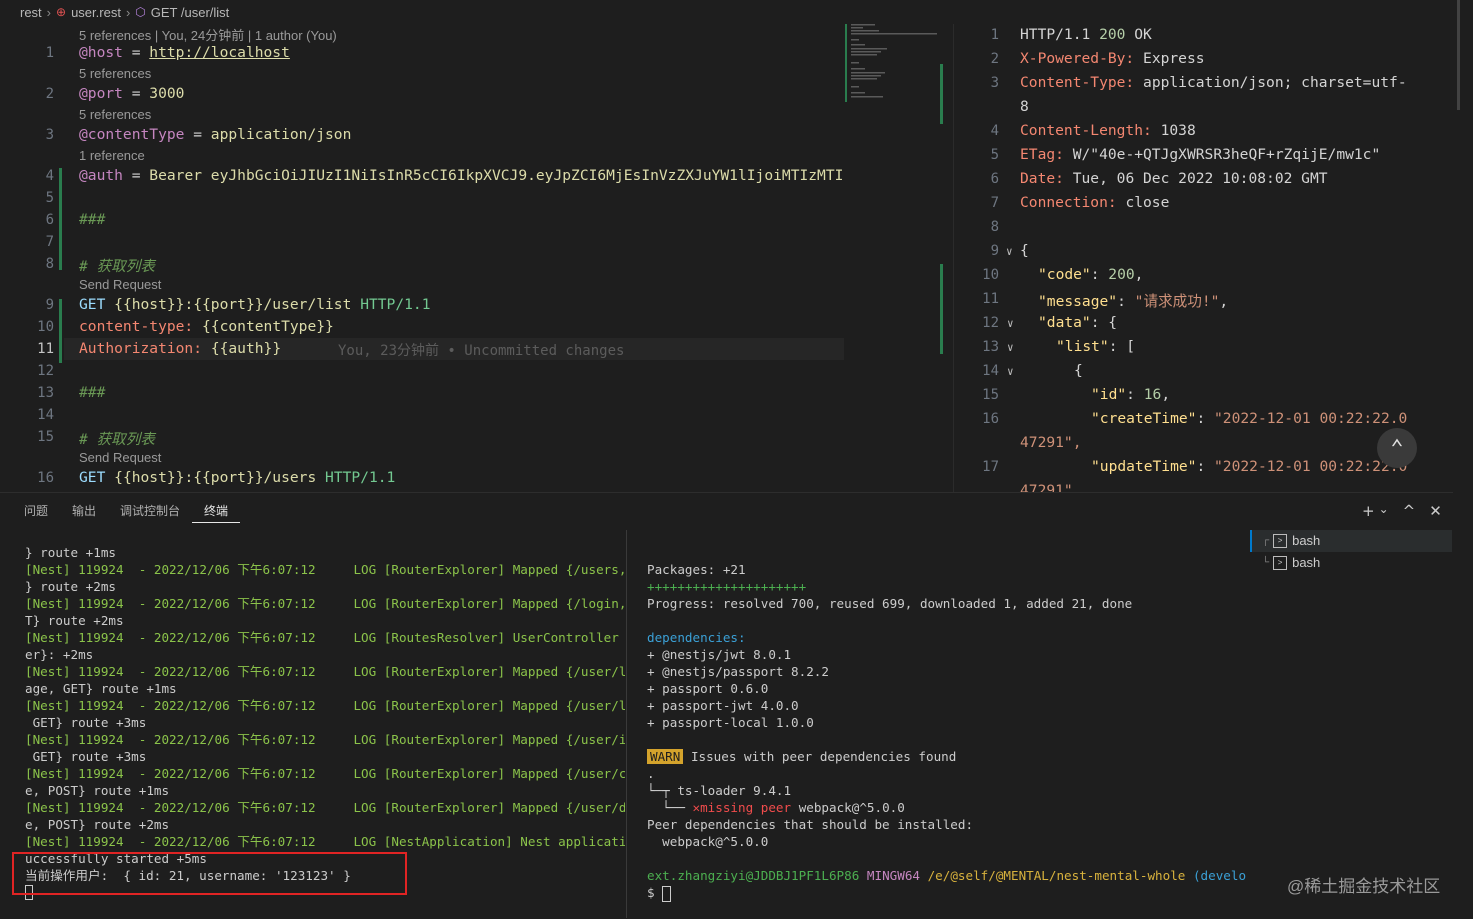 The height and width of the screenshot is (919, 1473). Describe the element at coordinates (84, 511) in the screenshot. I see `tab-output: 输出` at that location.